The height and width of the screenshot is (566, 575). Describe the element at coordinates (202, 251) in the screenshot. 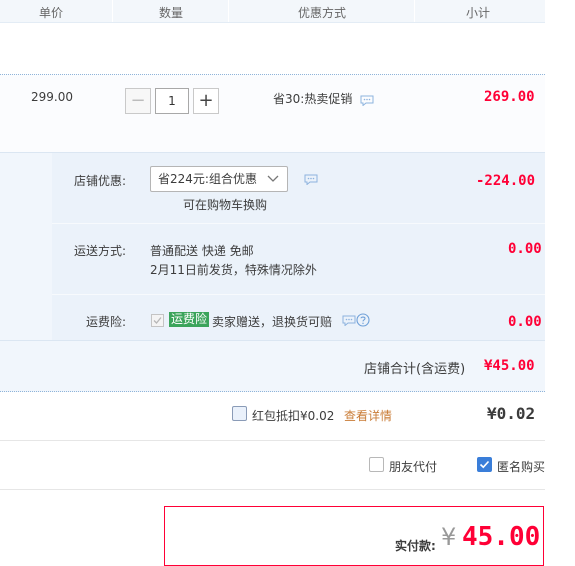

I see `shipping-method: 普通配送 快递 免邮` at that location.